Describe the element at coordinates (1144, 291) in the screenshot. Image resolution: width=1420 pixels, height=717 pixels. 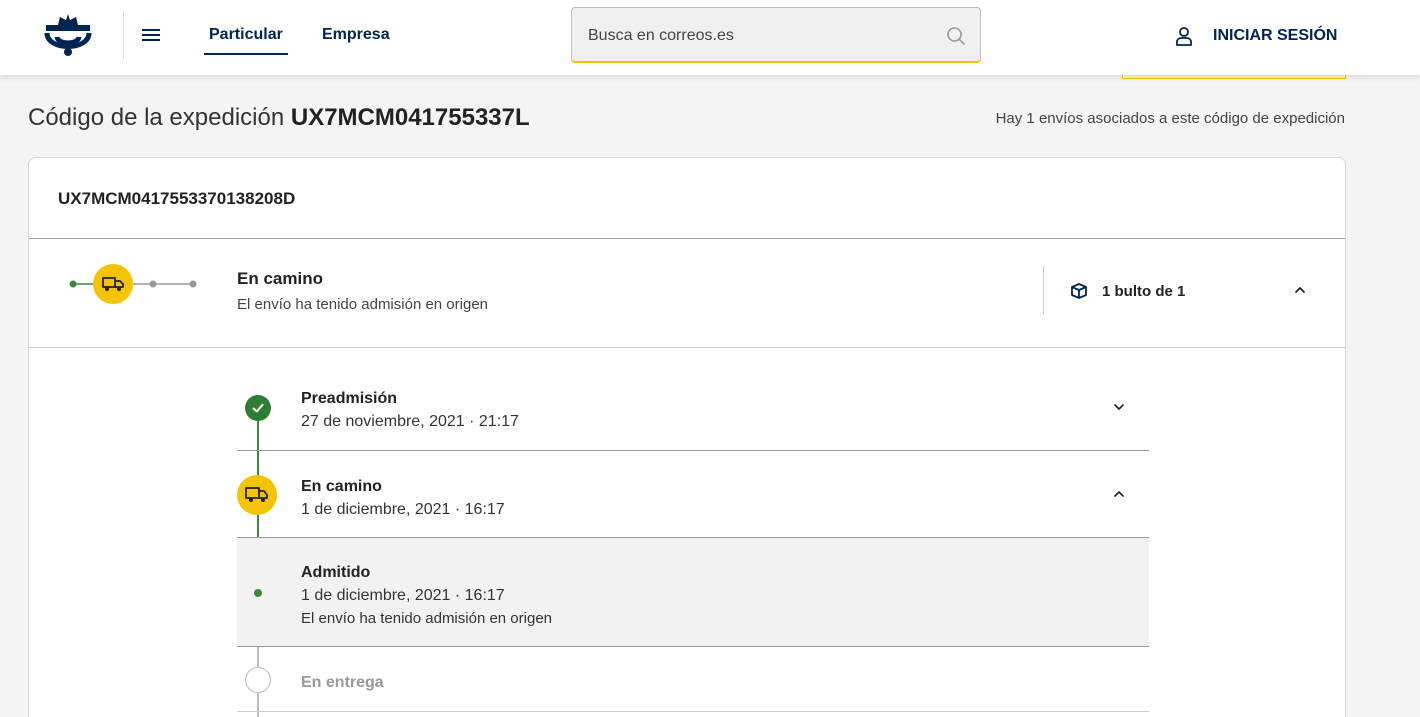
I see `packages-label: 1 bulto de 1` at that location.